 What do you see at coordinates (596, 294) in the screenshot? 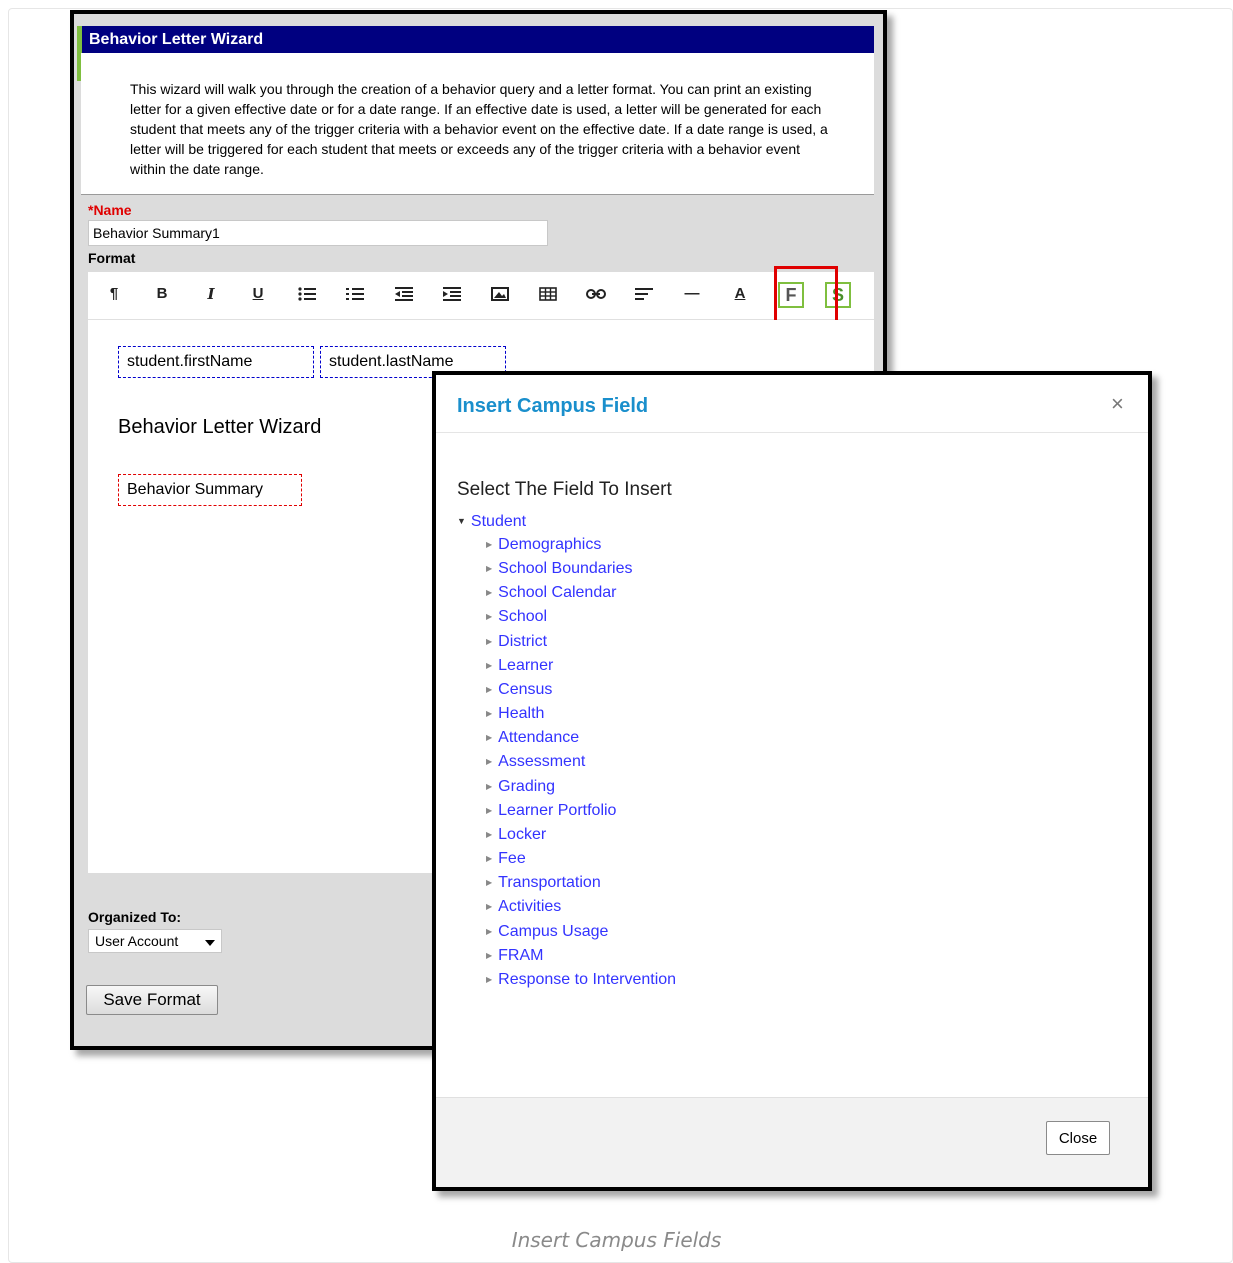
I see `link-button` at bounding box center [596, 294].